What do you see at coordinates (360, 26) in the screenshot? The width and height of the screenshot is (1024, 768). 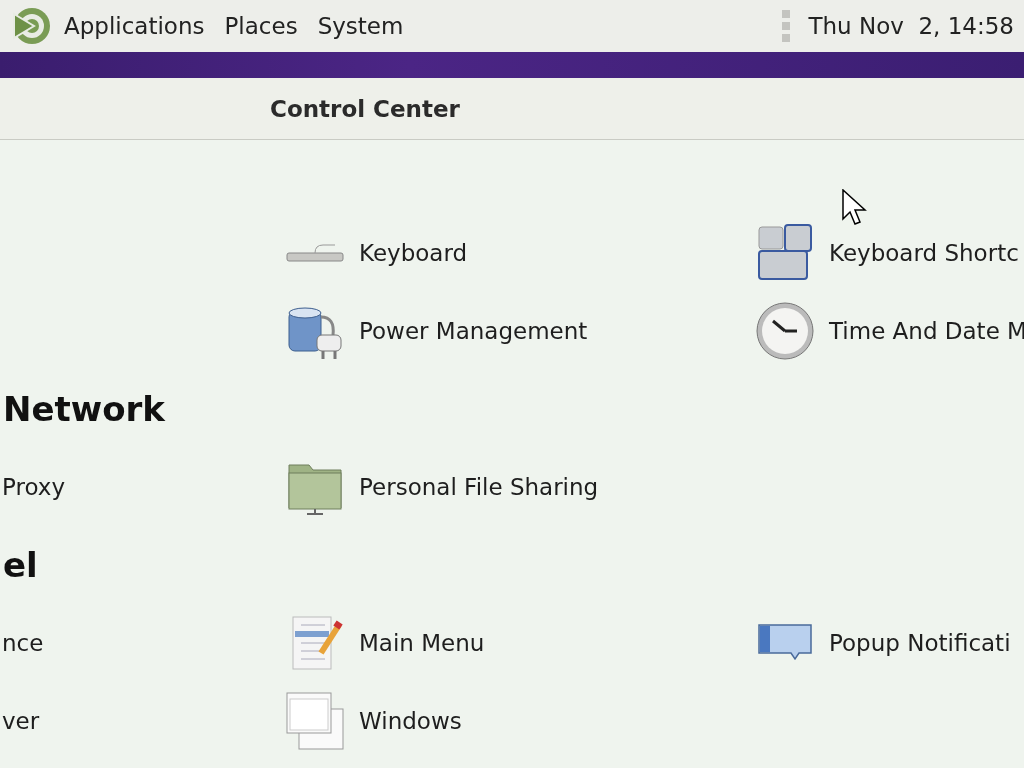 I see `panel-menu: System` at bounding box center [360, 26].